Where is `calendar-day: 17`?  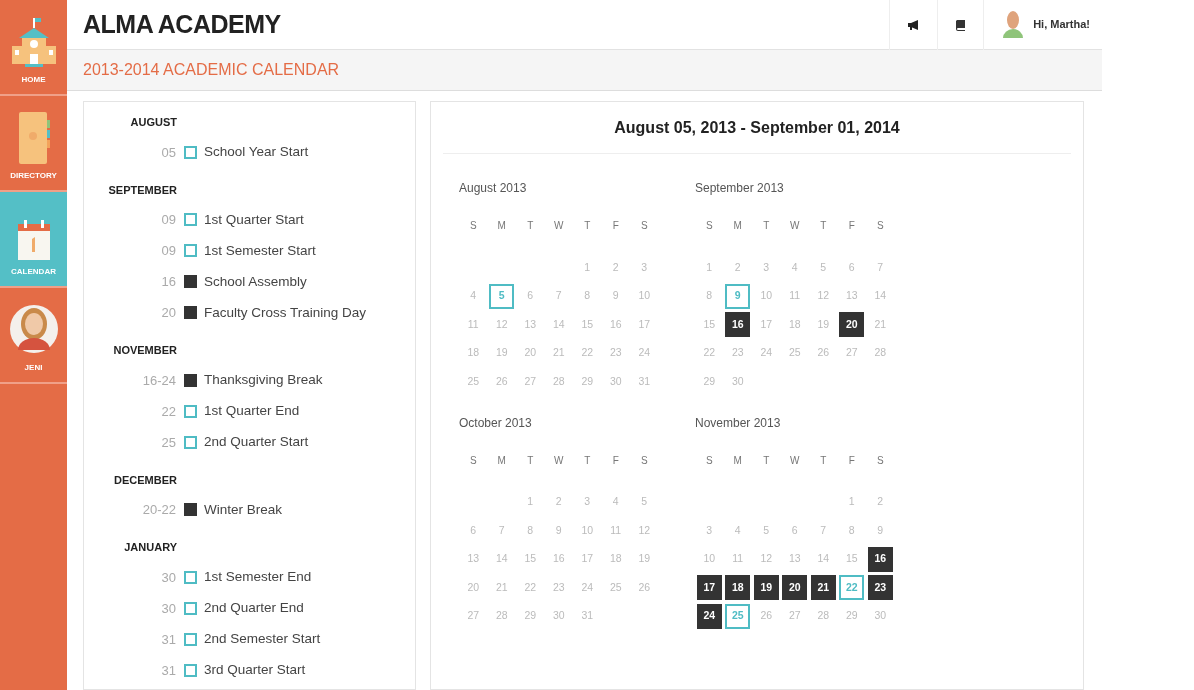 calendar-day: 17 is located at coordinates (709, 587).